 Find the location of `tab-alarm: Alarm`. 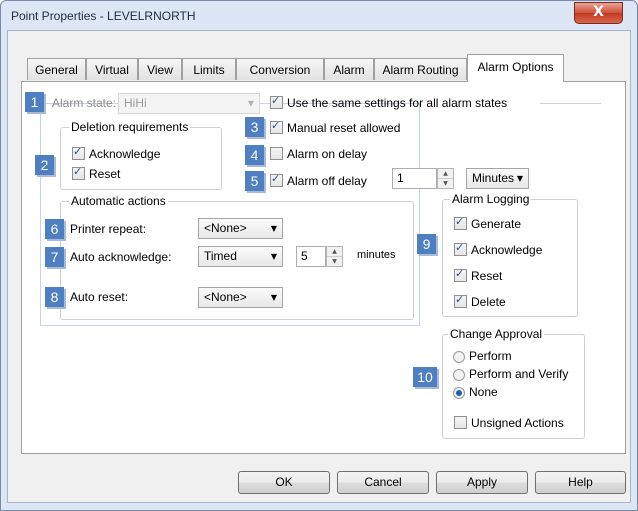

tab-alarm: Alarm is located at coordinates (349, 69).